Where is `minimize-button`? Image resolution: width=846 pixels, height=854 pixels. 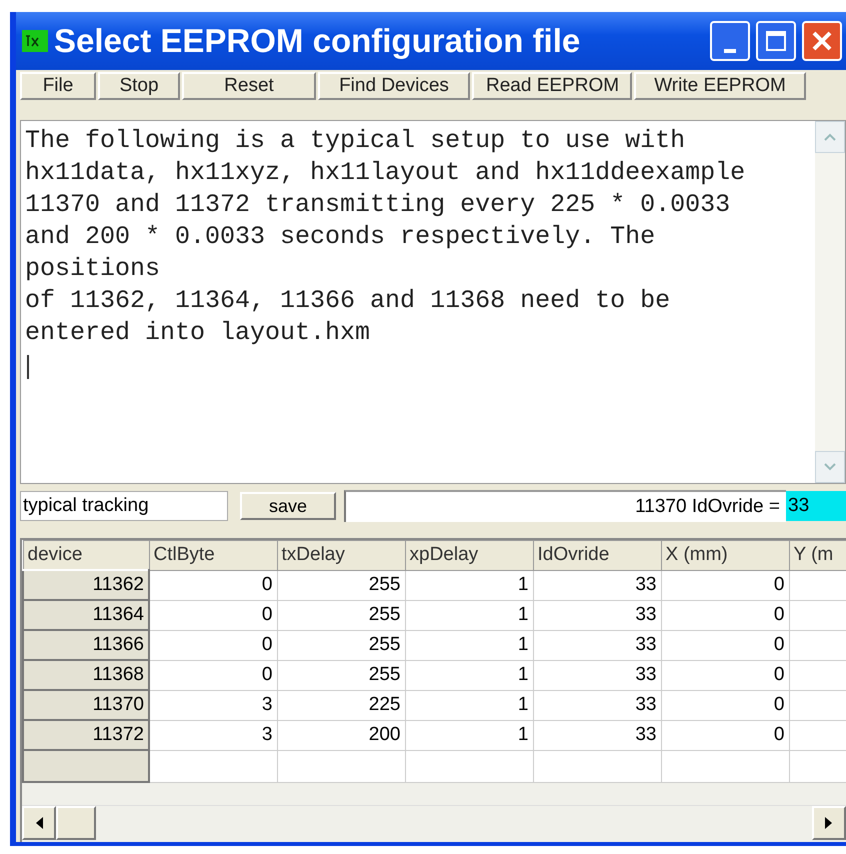
minimize-button is located at coordinates (730, 41).